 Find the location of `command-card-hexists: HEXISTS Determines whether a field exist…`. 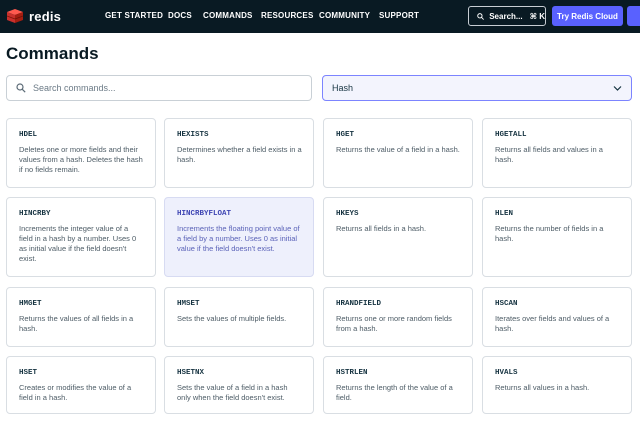

command-card-hexists: HEXISTS Determines whether a field exist… is located at coordinates (239, 153).